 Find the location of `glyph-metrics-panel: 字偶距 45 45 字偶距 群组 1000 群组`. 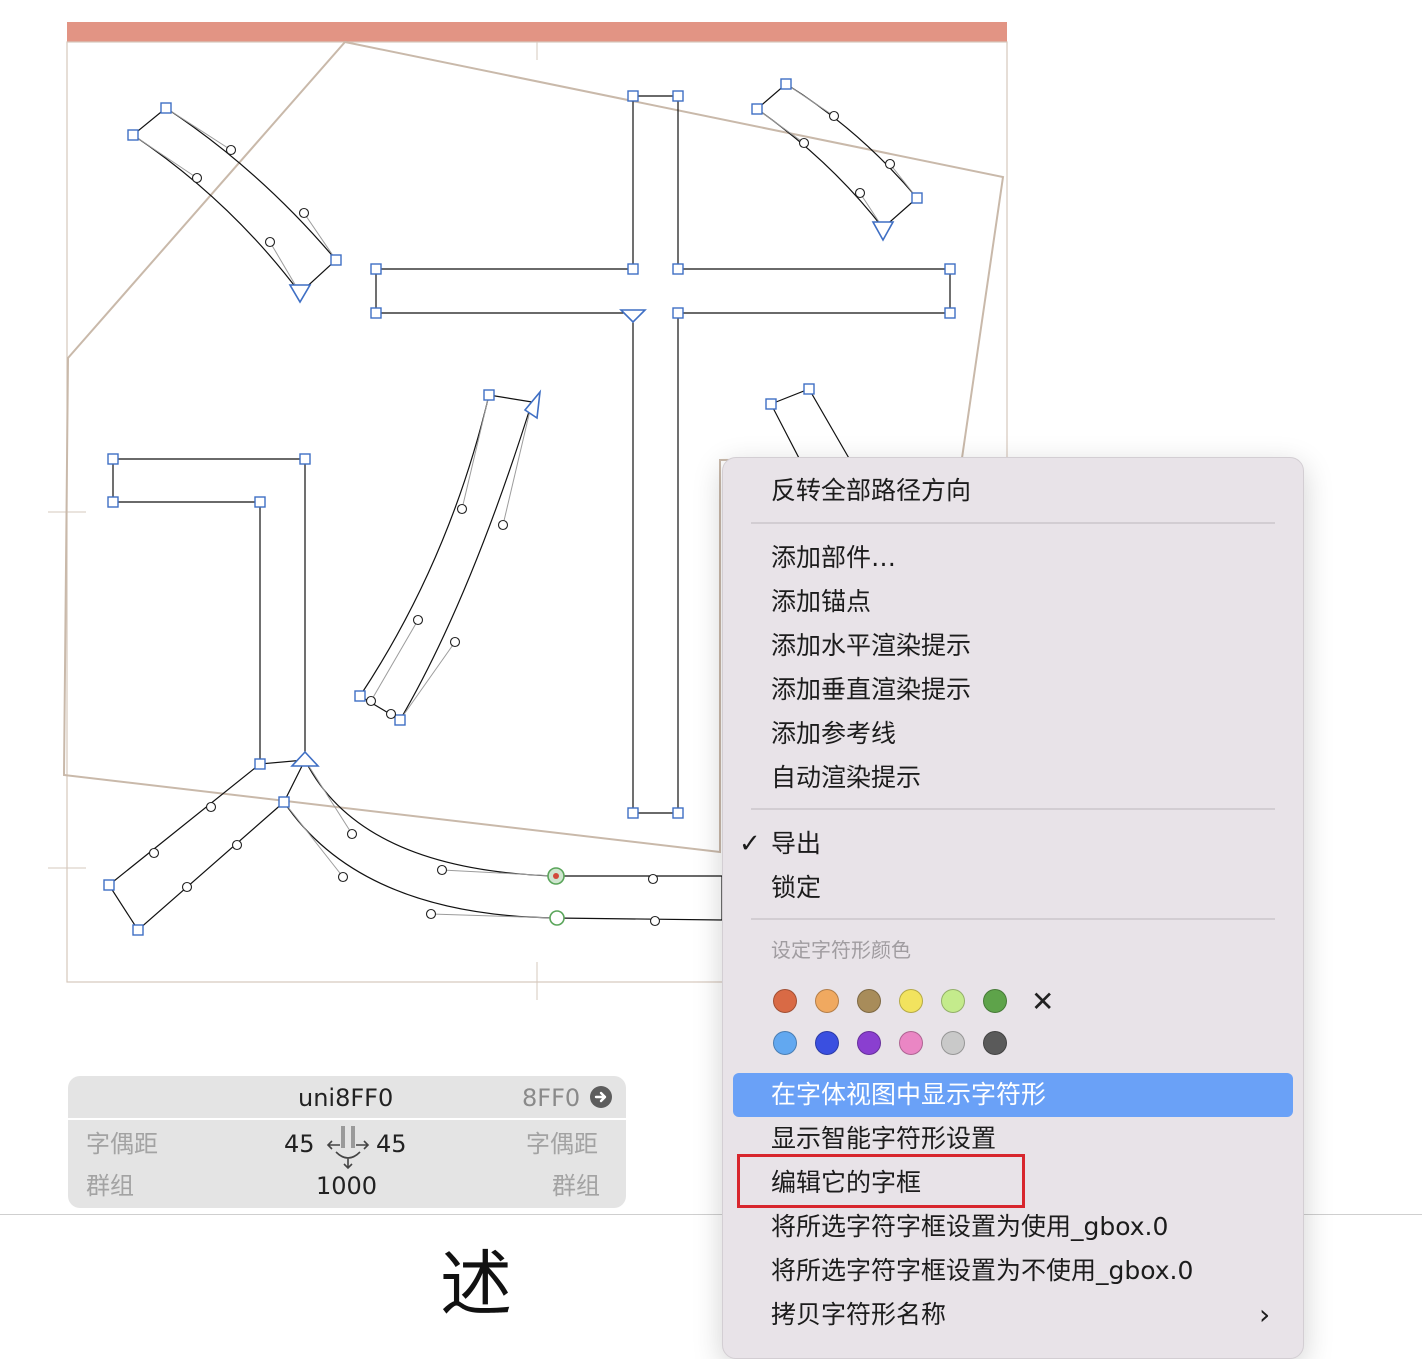

glyph-metrics-panel: 字偶距 45 45 字偶距 群组 1000 群组 is located at coordinates (347, 1164).